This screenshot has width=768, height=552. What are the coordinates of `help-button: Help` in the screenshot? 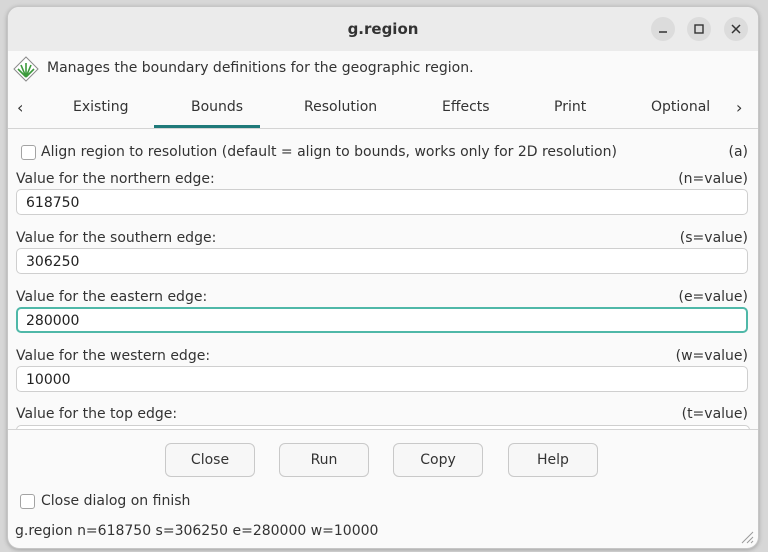 It's located at (553, 460).